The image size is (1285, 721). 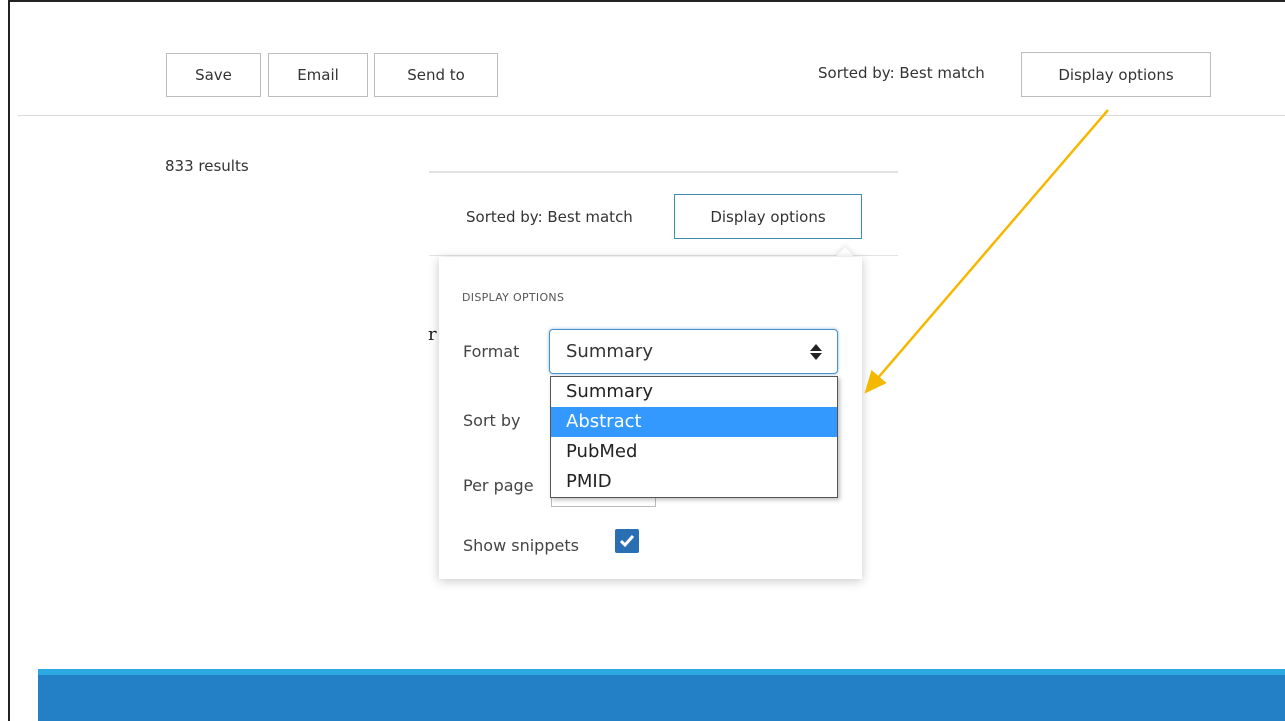 What do you see at coordinates (986, 251) in the screenshot?
I see `annotation-arrow` at bounding box center [986, 251].